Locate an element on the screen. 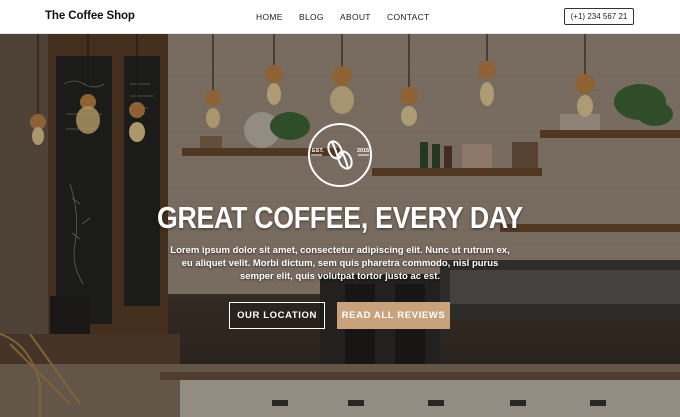 This screenshot has width=680, height=417. our-location-button: OUR LOCATION is located at coordinates (277, 315).